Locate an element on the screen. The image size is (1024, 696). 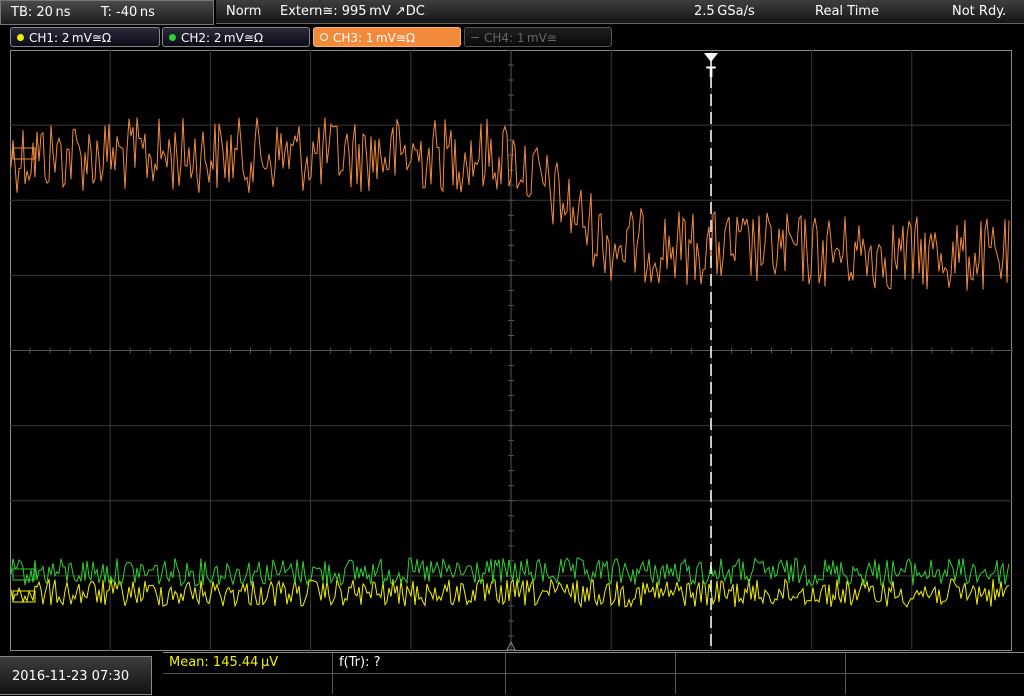
trigger-marker-label: T is located at coordinates (711, 73).